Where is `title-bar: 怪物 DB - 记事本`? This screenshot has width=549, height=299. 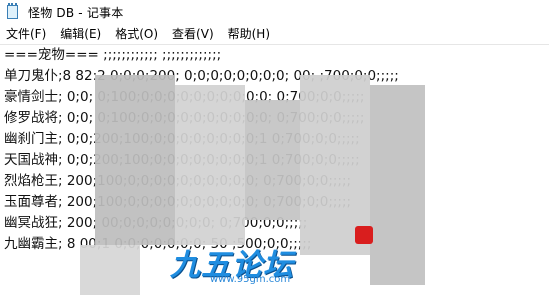
title-bar: 怪物 DB - 记事本 is located at coordinates (274, 12).